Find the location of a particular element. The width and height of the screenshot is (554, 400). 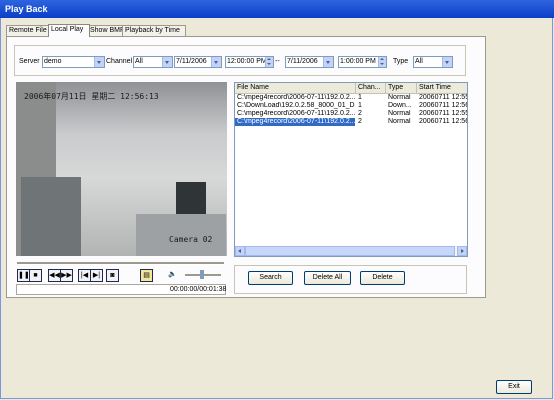

scroll-right-icon is located at coordinates (462, 251).